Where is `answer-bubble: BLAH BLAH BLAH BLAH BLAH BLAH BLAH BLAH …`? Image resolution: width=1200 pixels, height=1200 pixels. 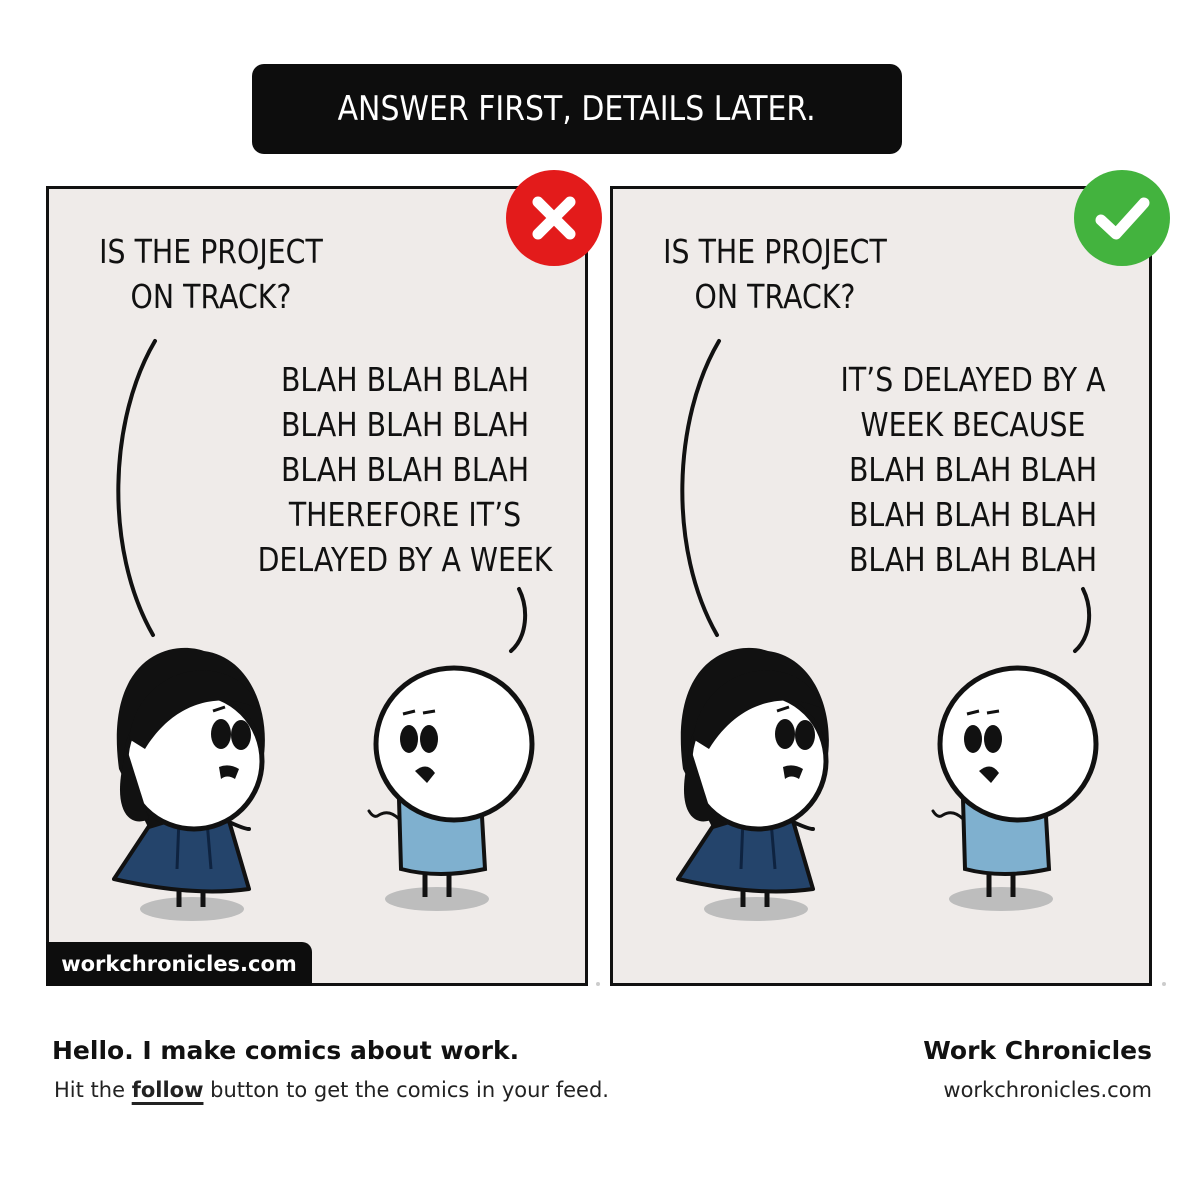 answer-bubble: BLAH BLAH BLAH BLAH BLAH BLAH BLAH BLAH … is located at coordinates (405, 469).